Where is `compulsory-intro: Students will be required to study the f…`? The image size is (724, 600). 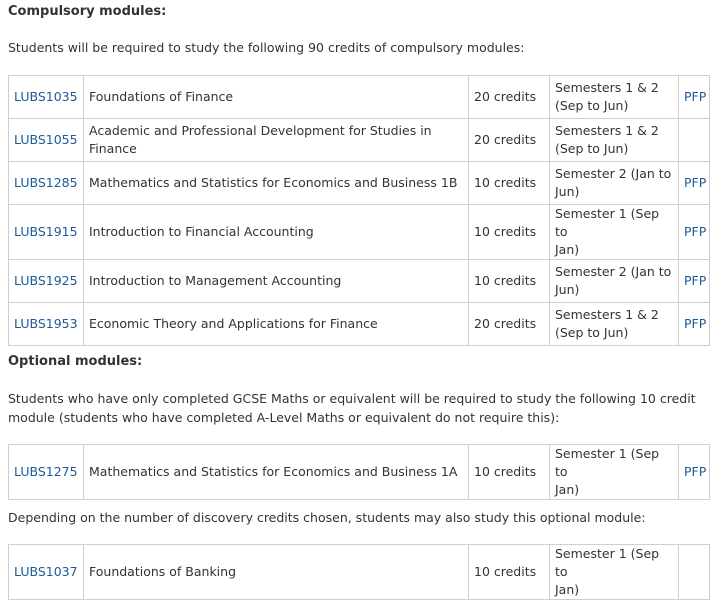 compulsory-intro: Students will be required to study the f… is located at coordinates (266, 47).